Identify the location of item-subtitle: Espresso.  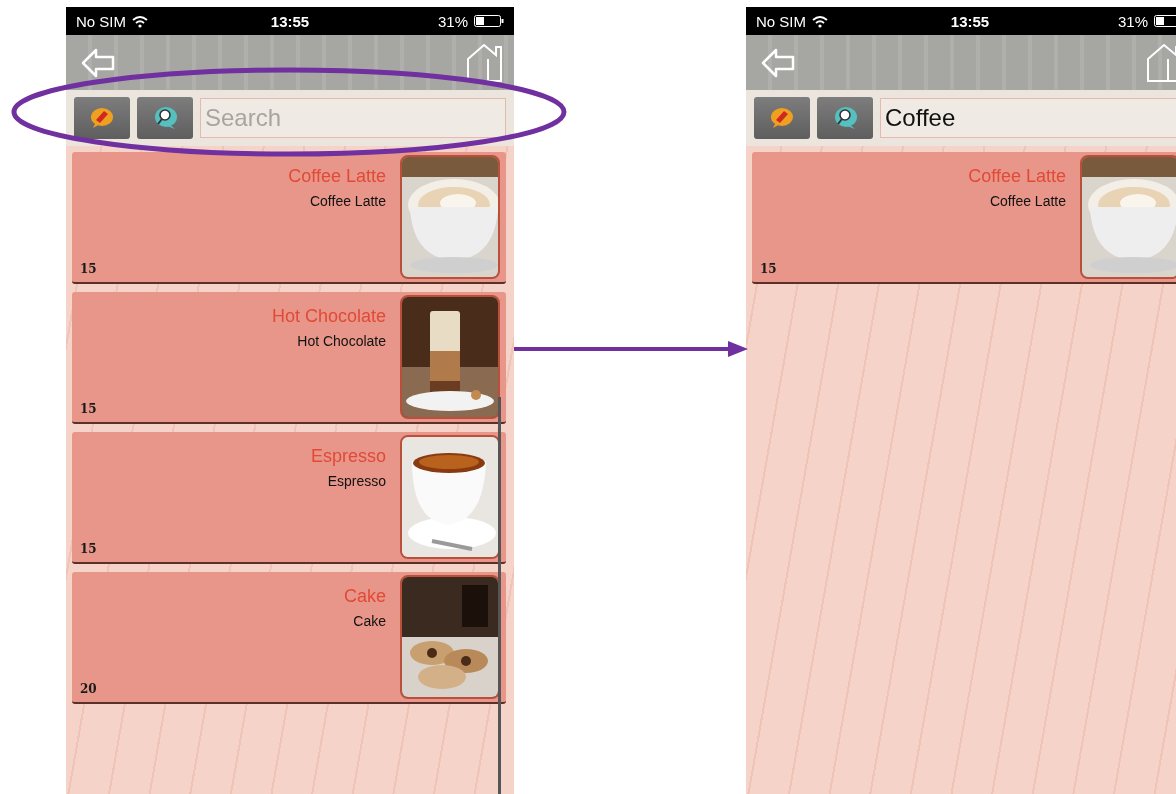
(356, 481).